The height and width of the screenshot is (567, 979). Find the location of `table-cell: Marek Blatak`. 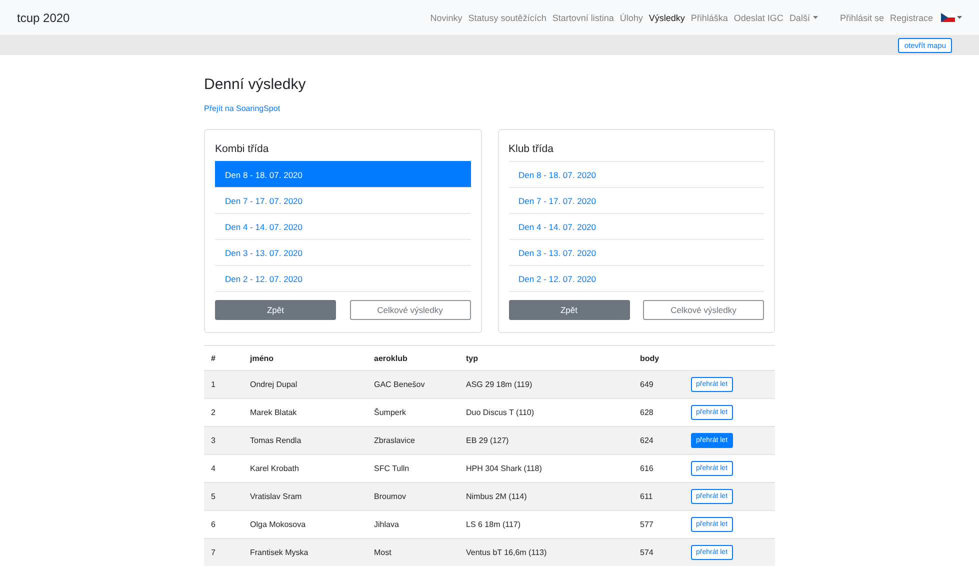

table-cell: Marek Blatak is located at coordinates (273, 412).